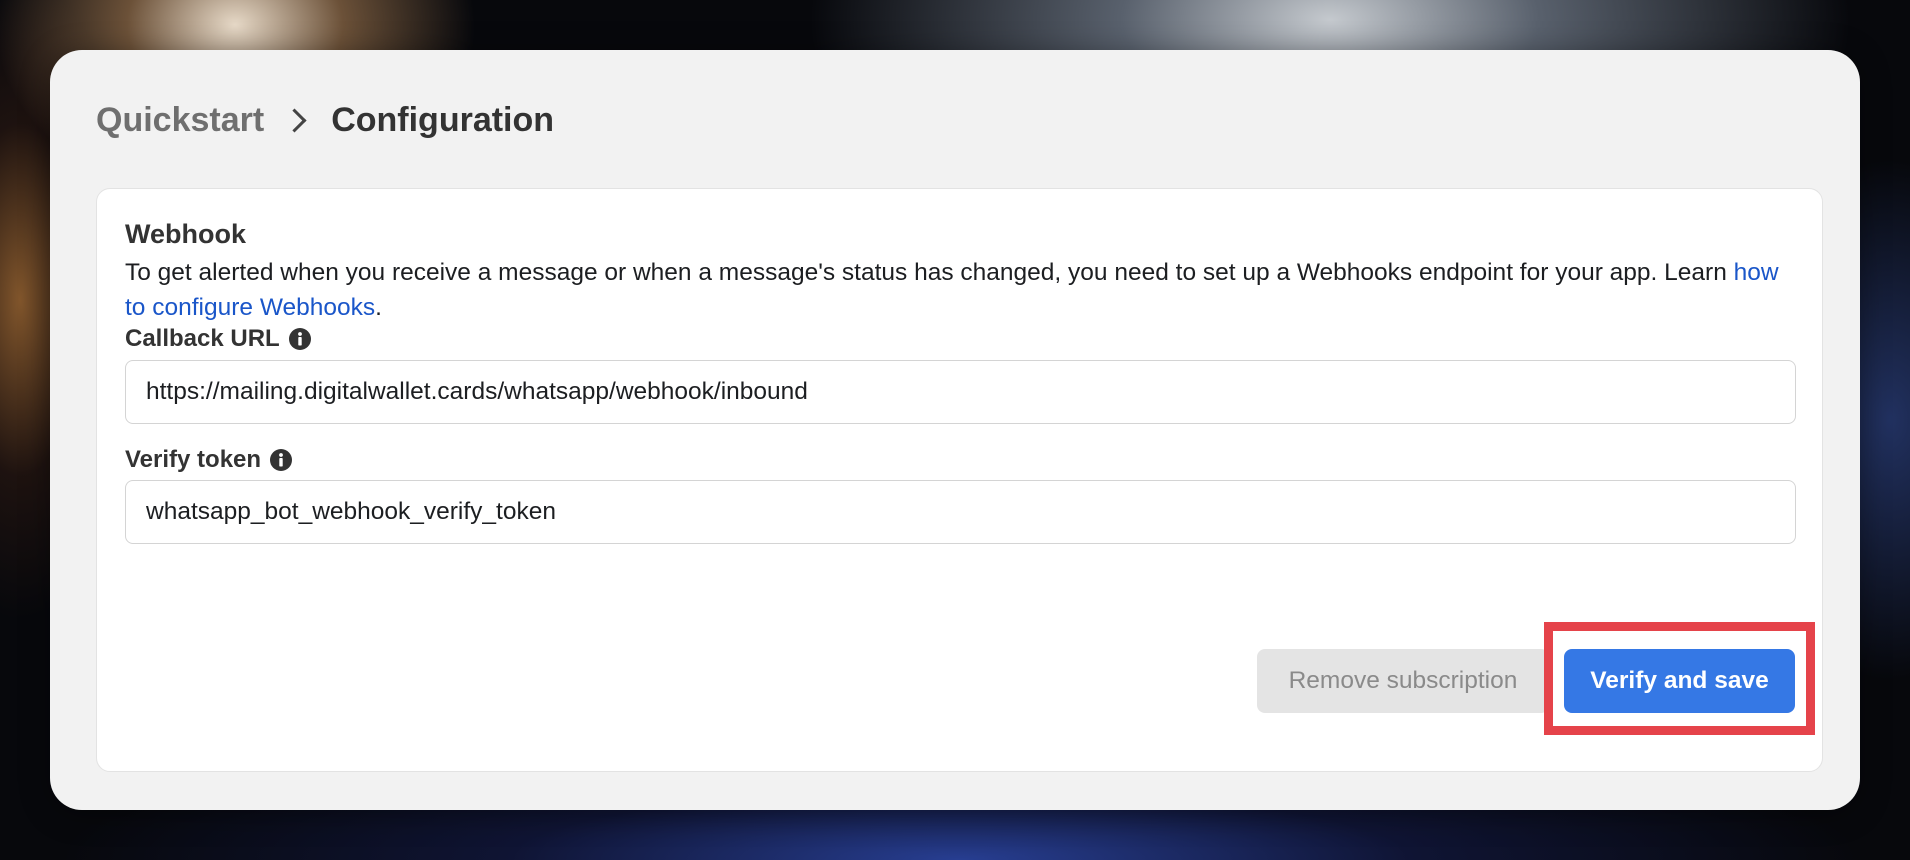 The width and height of the screenshot is (1910, 860). What do you see at coordinates (960, 392) in the screenshot?
I see `callback-url-input` at bounding box center [960, 392].